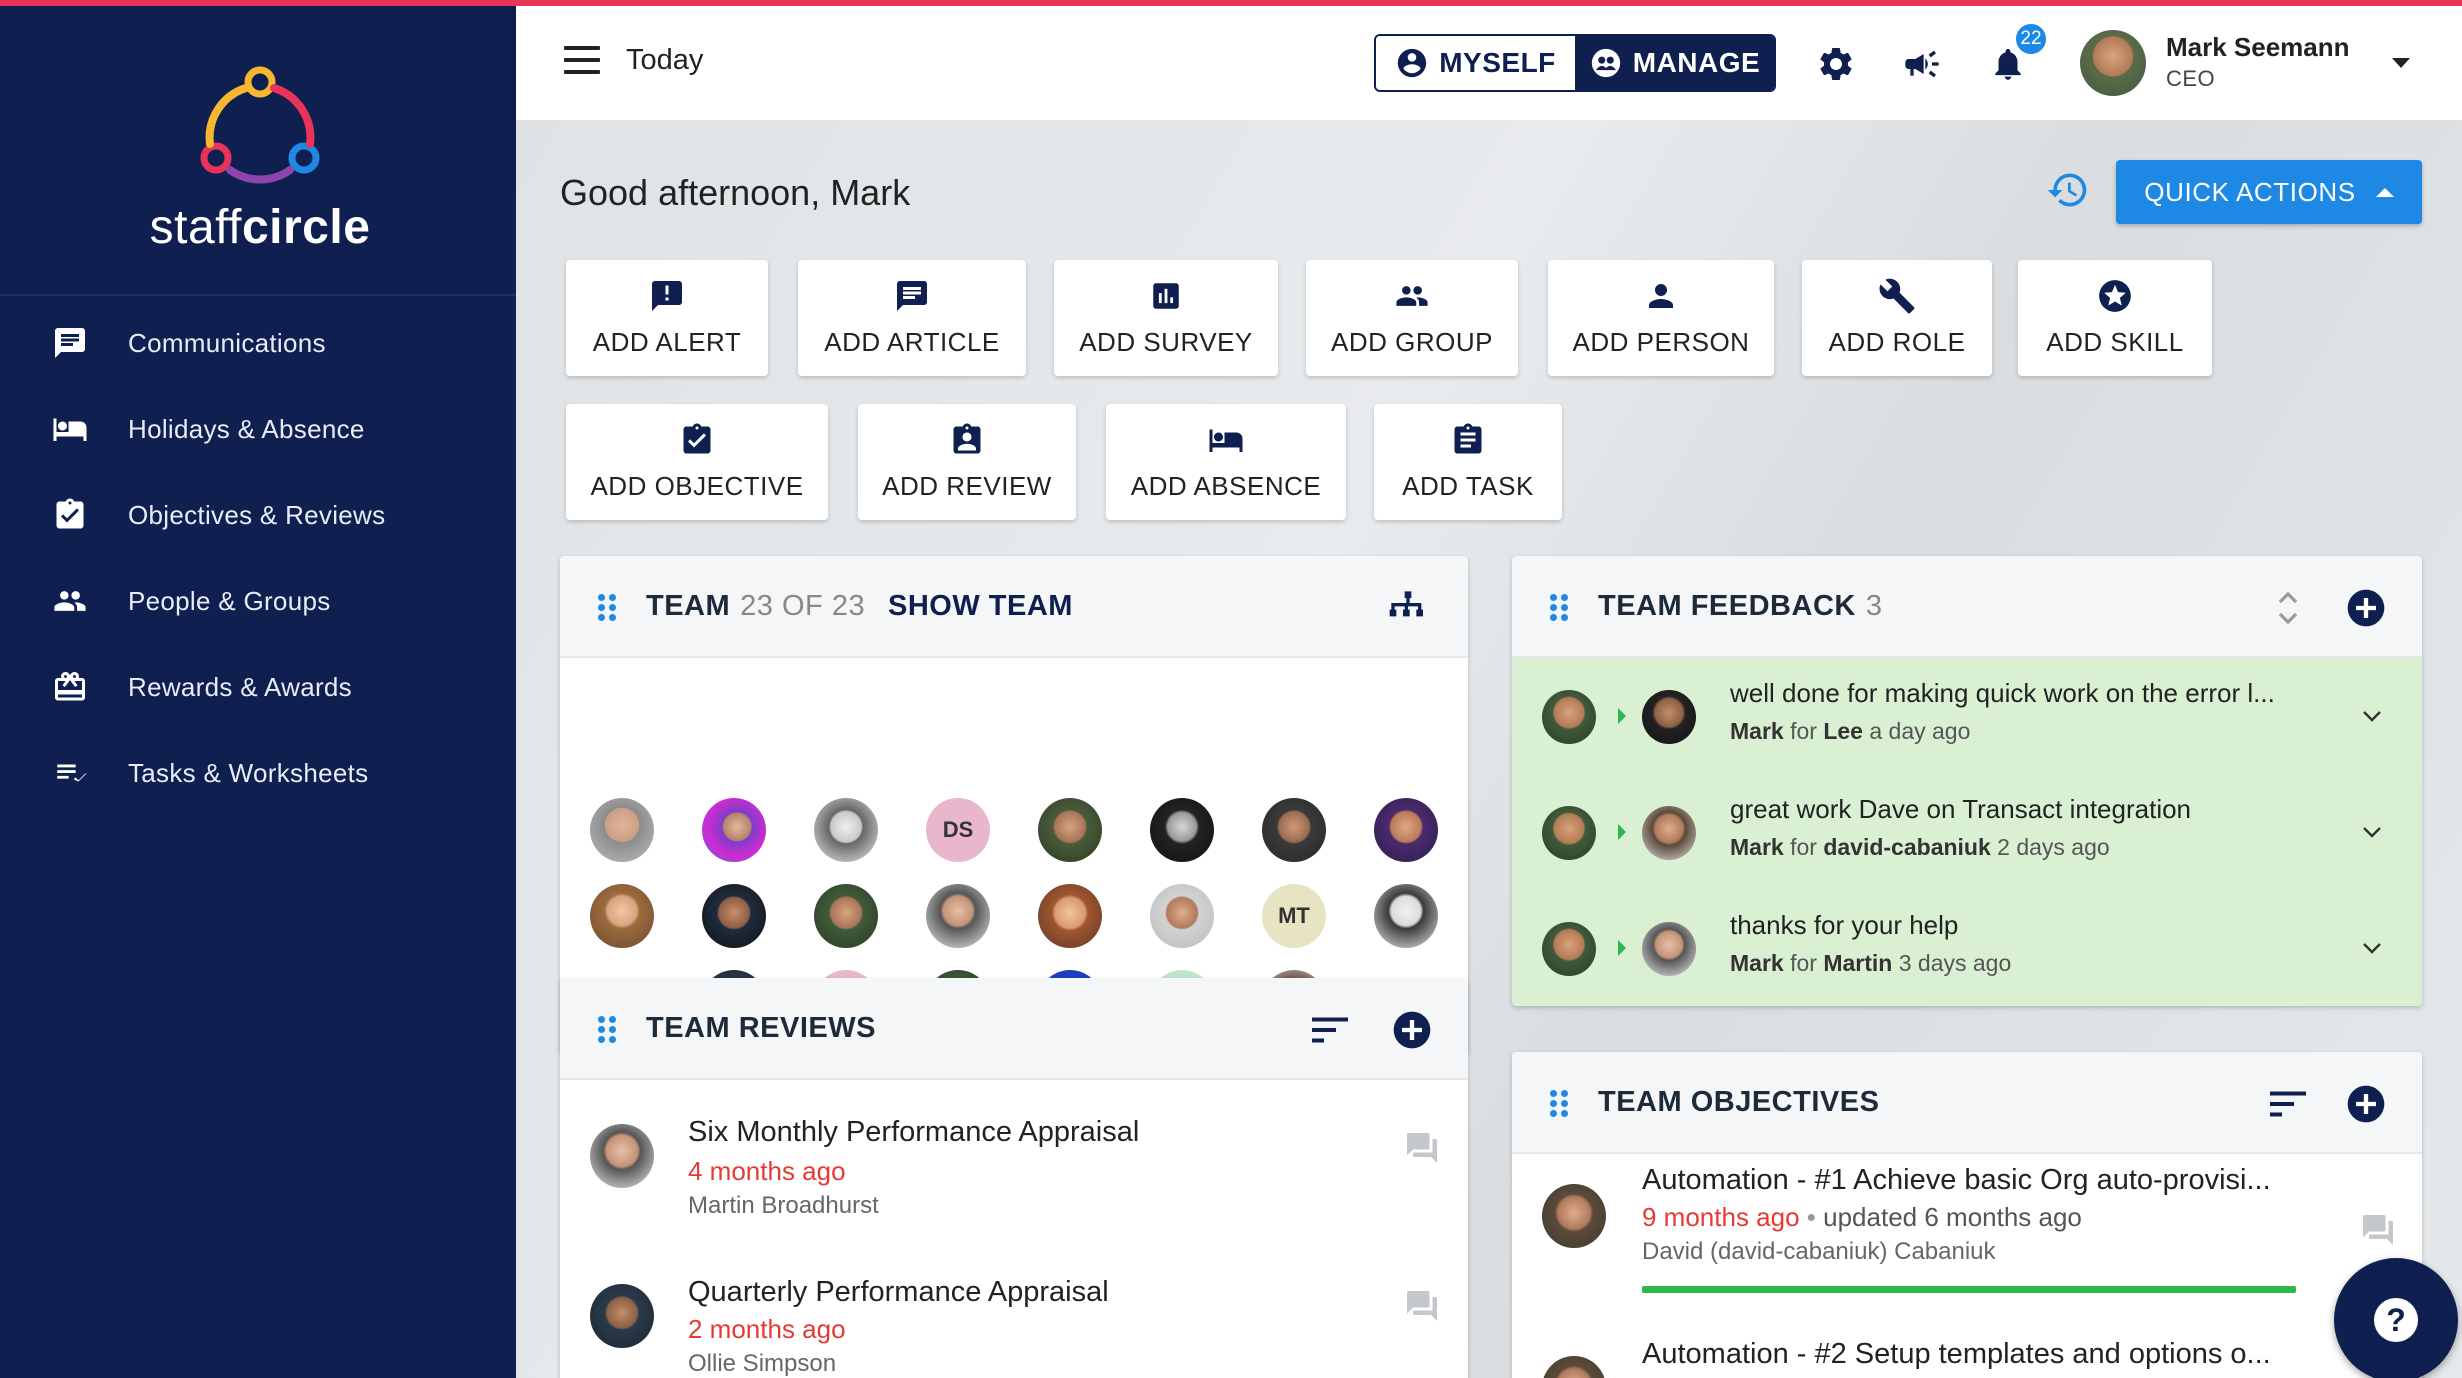 This screenshot has width=2462, height=1378. Describe the element at coordinates (912, 318) in the screenshot. I see `add-article-button: ADD ARTICLE` at that location.